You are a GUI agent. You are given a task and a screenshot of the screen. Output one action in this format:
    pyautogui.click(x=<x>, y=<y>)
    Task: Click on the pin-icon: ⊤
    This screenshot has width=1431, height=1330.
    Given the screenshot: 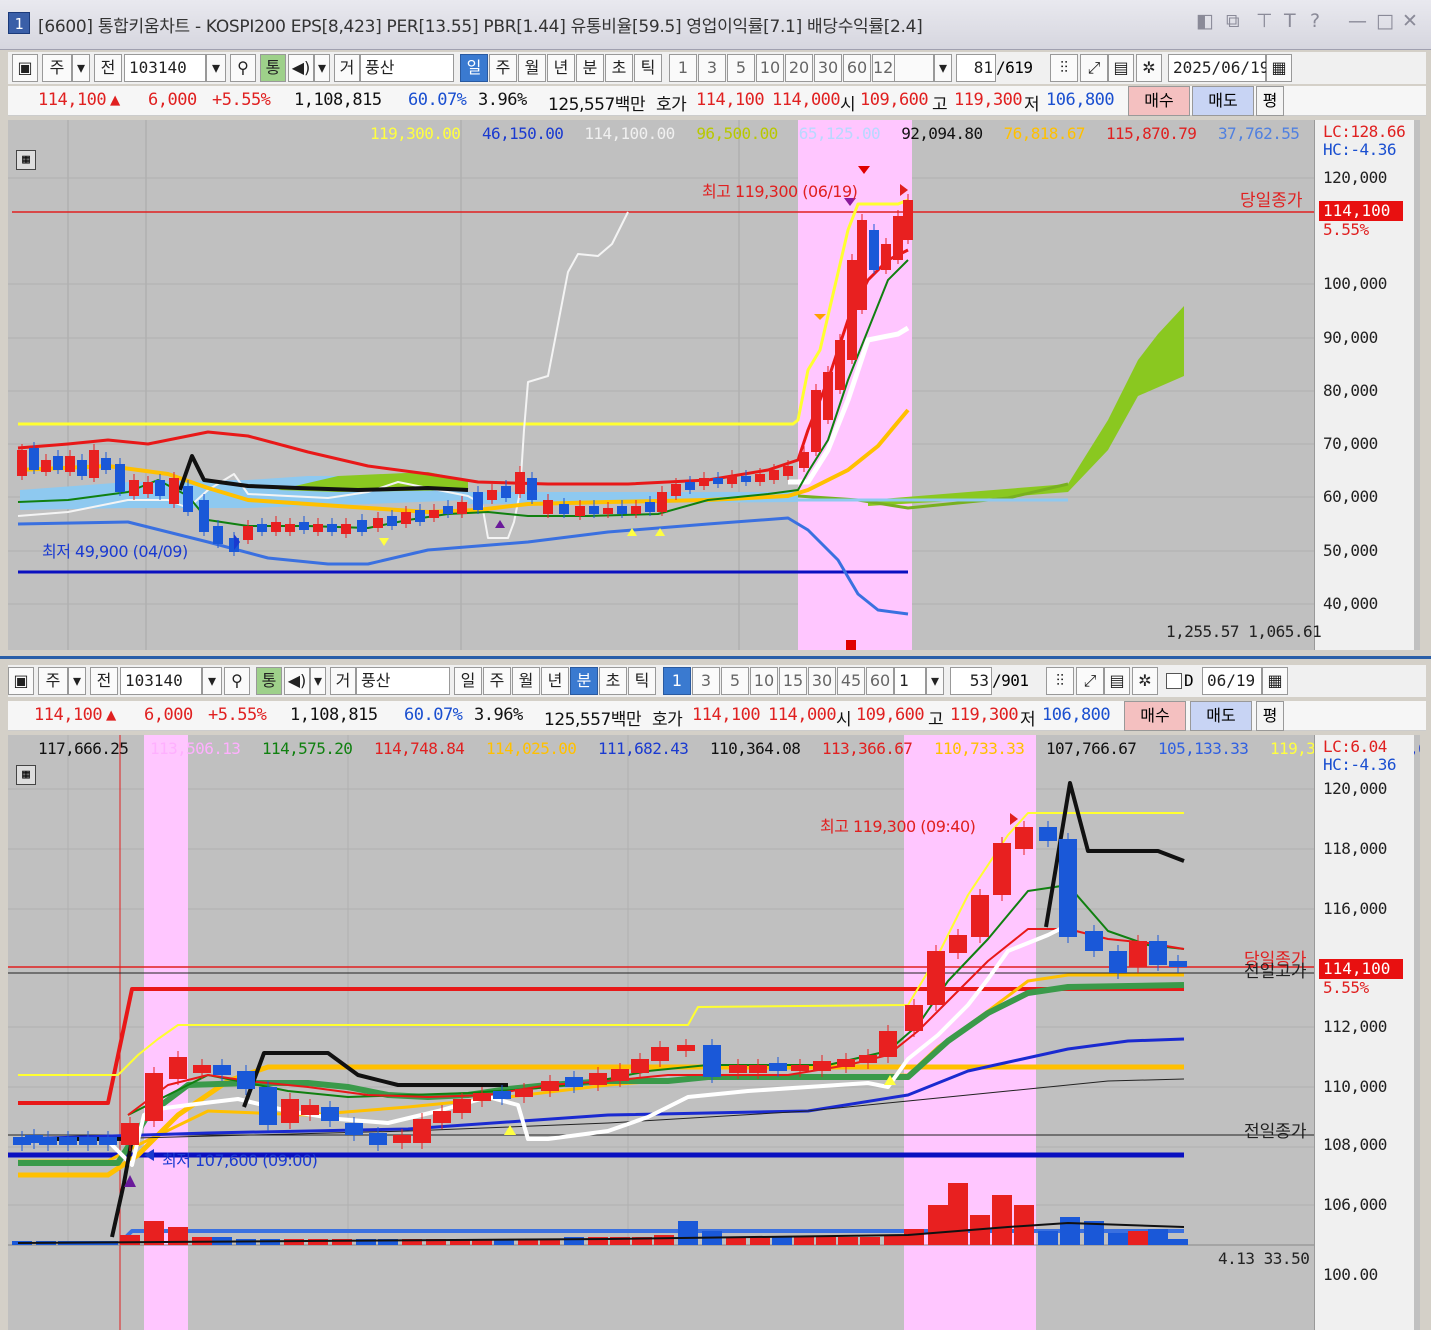 What is the action you would take?
    pyautogui.click(x=1264, y=21)
    